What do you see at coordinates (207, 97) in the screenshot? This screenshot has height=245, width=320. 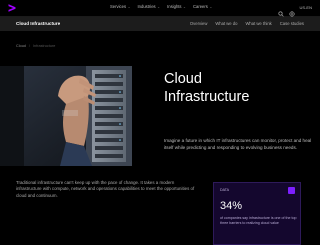 I see `page-title-line: Infrastructure` at bounding box center [207, 97].